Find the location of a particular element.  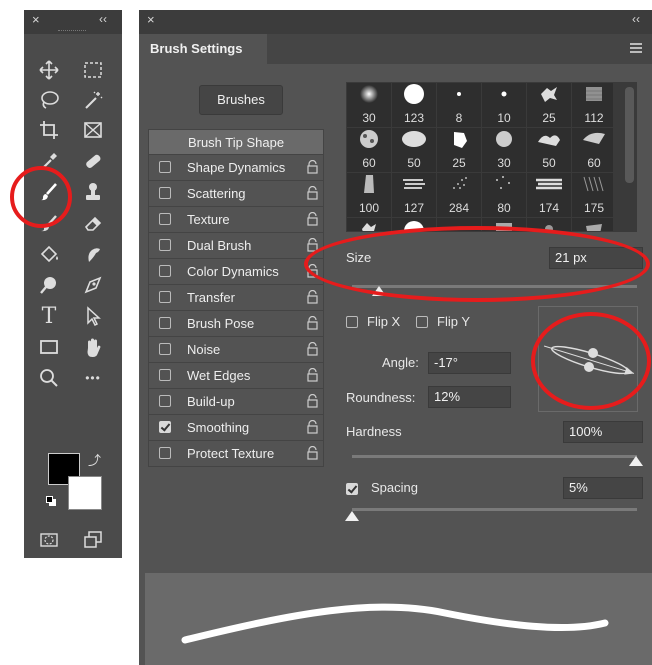

paint-bucket-icon is located at coordinates (49, 254).